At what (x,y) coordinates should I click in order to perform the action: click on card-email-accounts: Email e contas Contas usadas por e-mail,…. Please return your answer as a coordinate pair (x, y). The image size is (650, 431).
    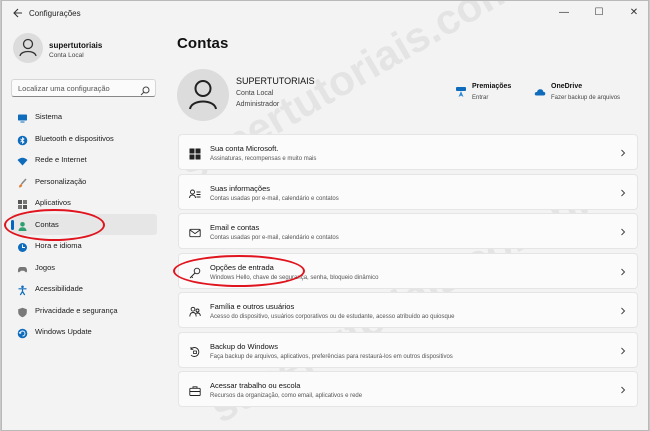
    Looking at the image, I should click on (408, 231).